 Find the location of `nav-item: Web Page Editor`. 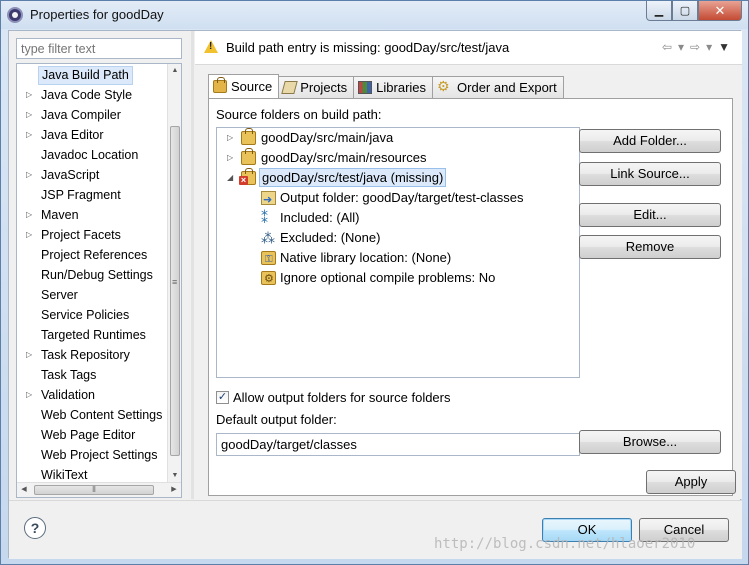

nav-item: Web Page Editor is located at coordinates (93, 435).